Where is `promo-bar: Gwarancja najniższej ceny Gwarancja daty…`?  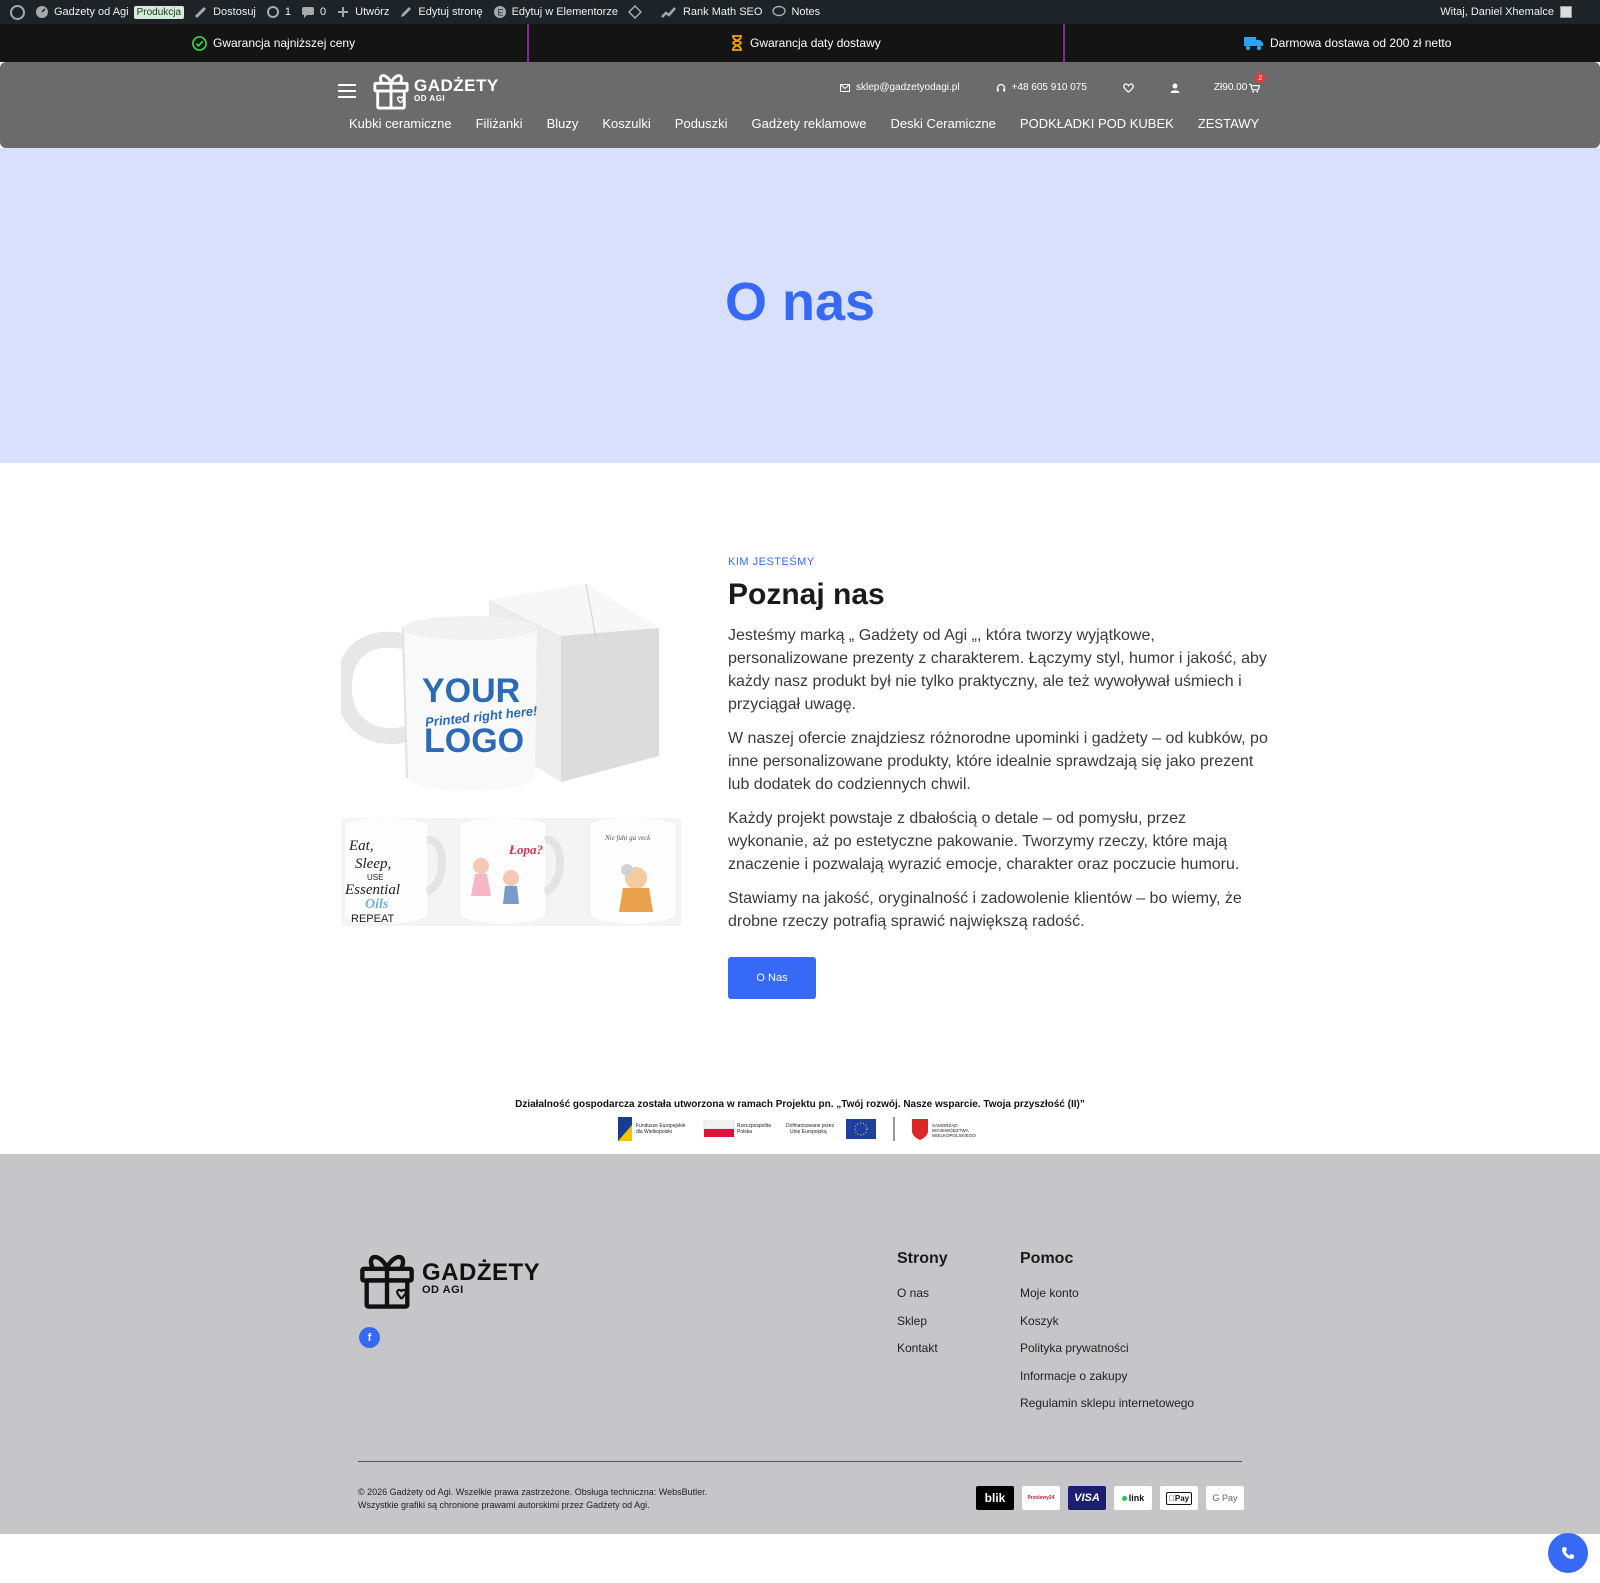
promo-bar: Gwarancja najniższej ceny Gwarancja daty… is located at coordinates (800, 43).